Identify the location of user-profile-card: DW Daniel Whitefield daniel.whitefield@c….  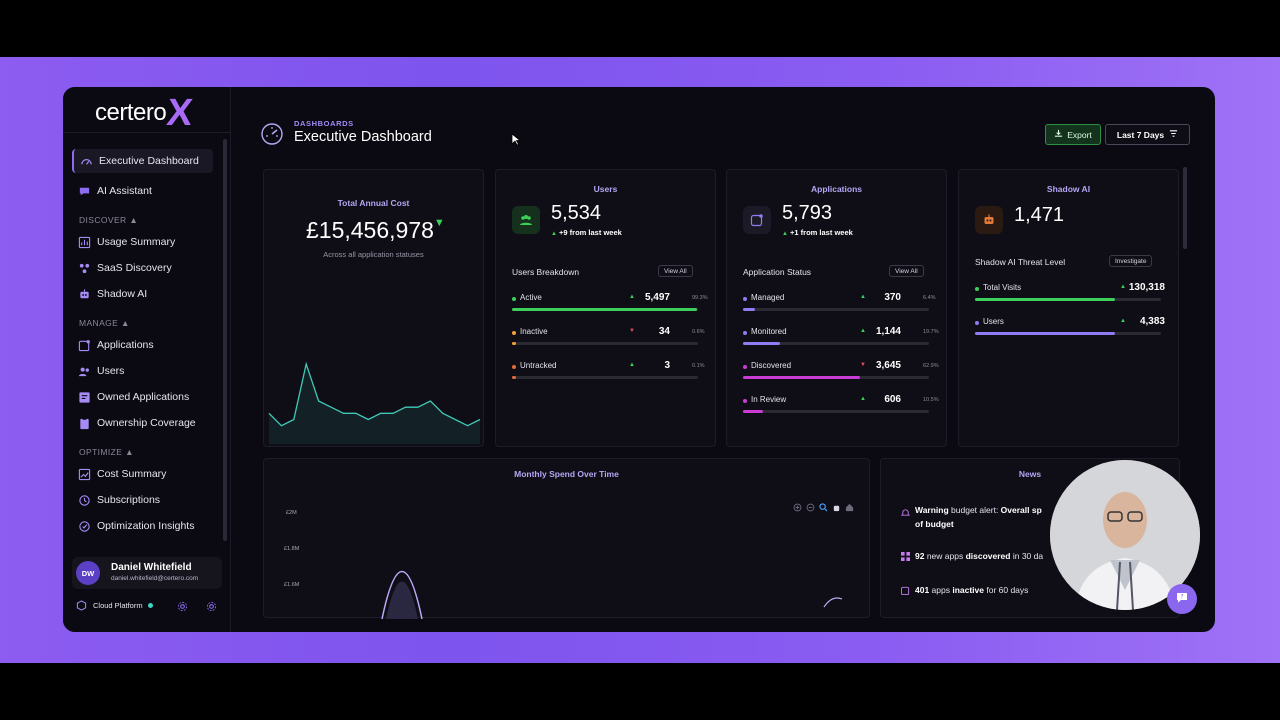
(147, 573).